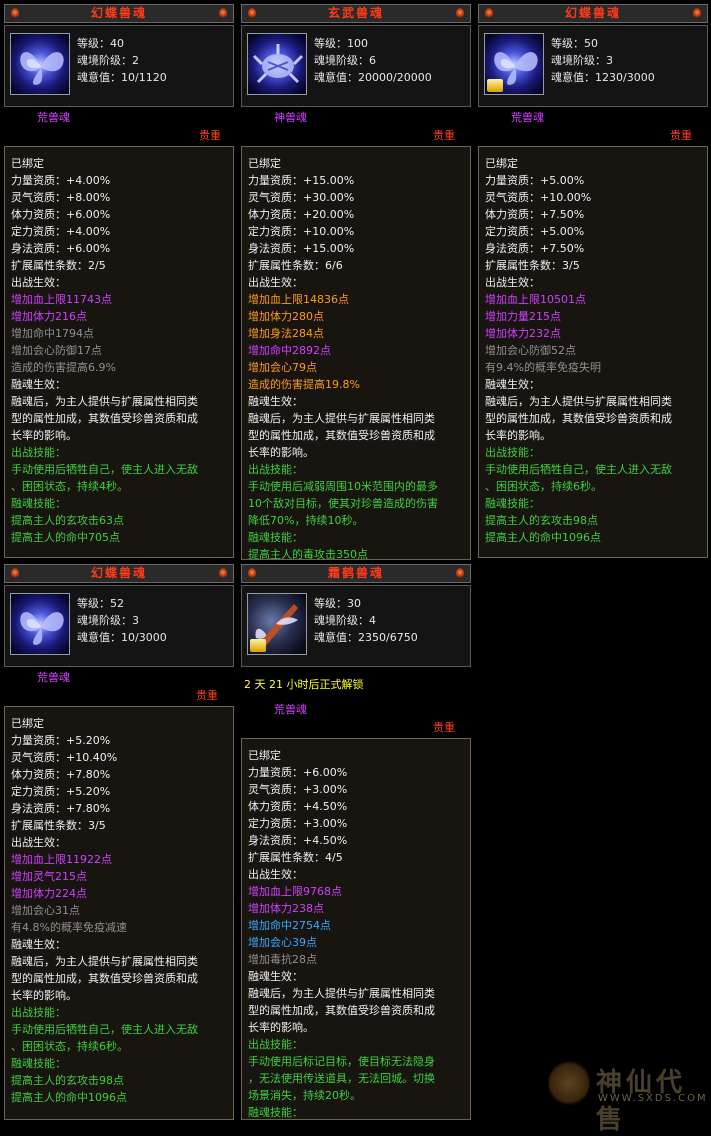  What do you see at coordinates (574, 43) in the screenshot?
I see `stat-level: 等级：50` at bounding box center [574, 43].